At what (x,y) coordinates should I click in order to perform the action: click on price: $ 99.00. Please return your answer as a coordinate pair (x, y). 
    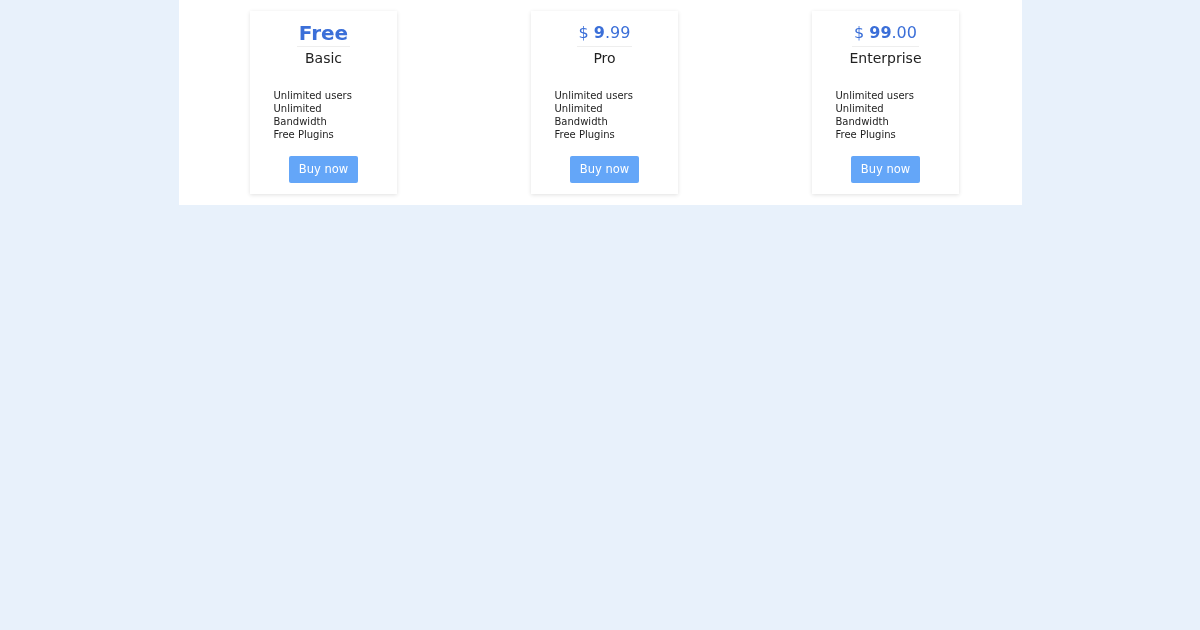
    Looking at the image, I should click on (885, 33).